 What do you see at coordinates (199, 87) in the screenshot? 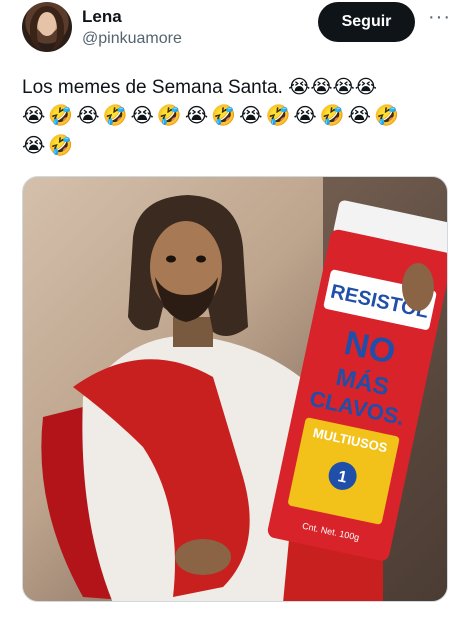
I see `tweet-text: Los memes de Semana Santa. 😭😭😭😭` at bounding box center [199, 87].